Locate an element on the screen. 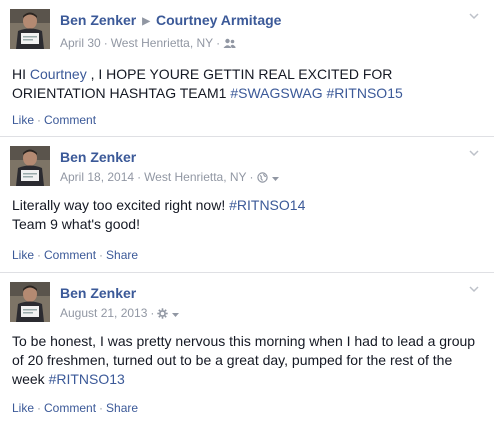  post-meta: April 30 · West Henrietta, NY · is located at coordinates (262, 43).